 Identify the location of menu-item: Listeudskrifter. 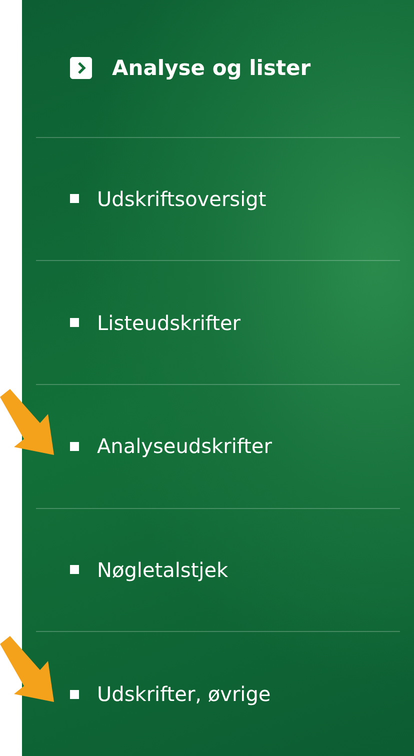
(168, 322).